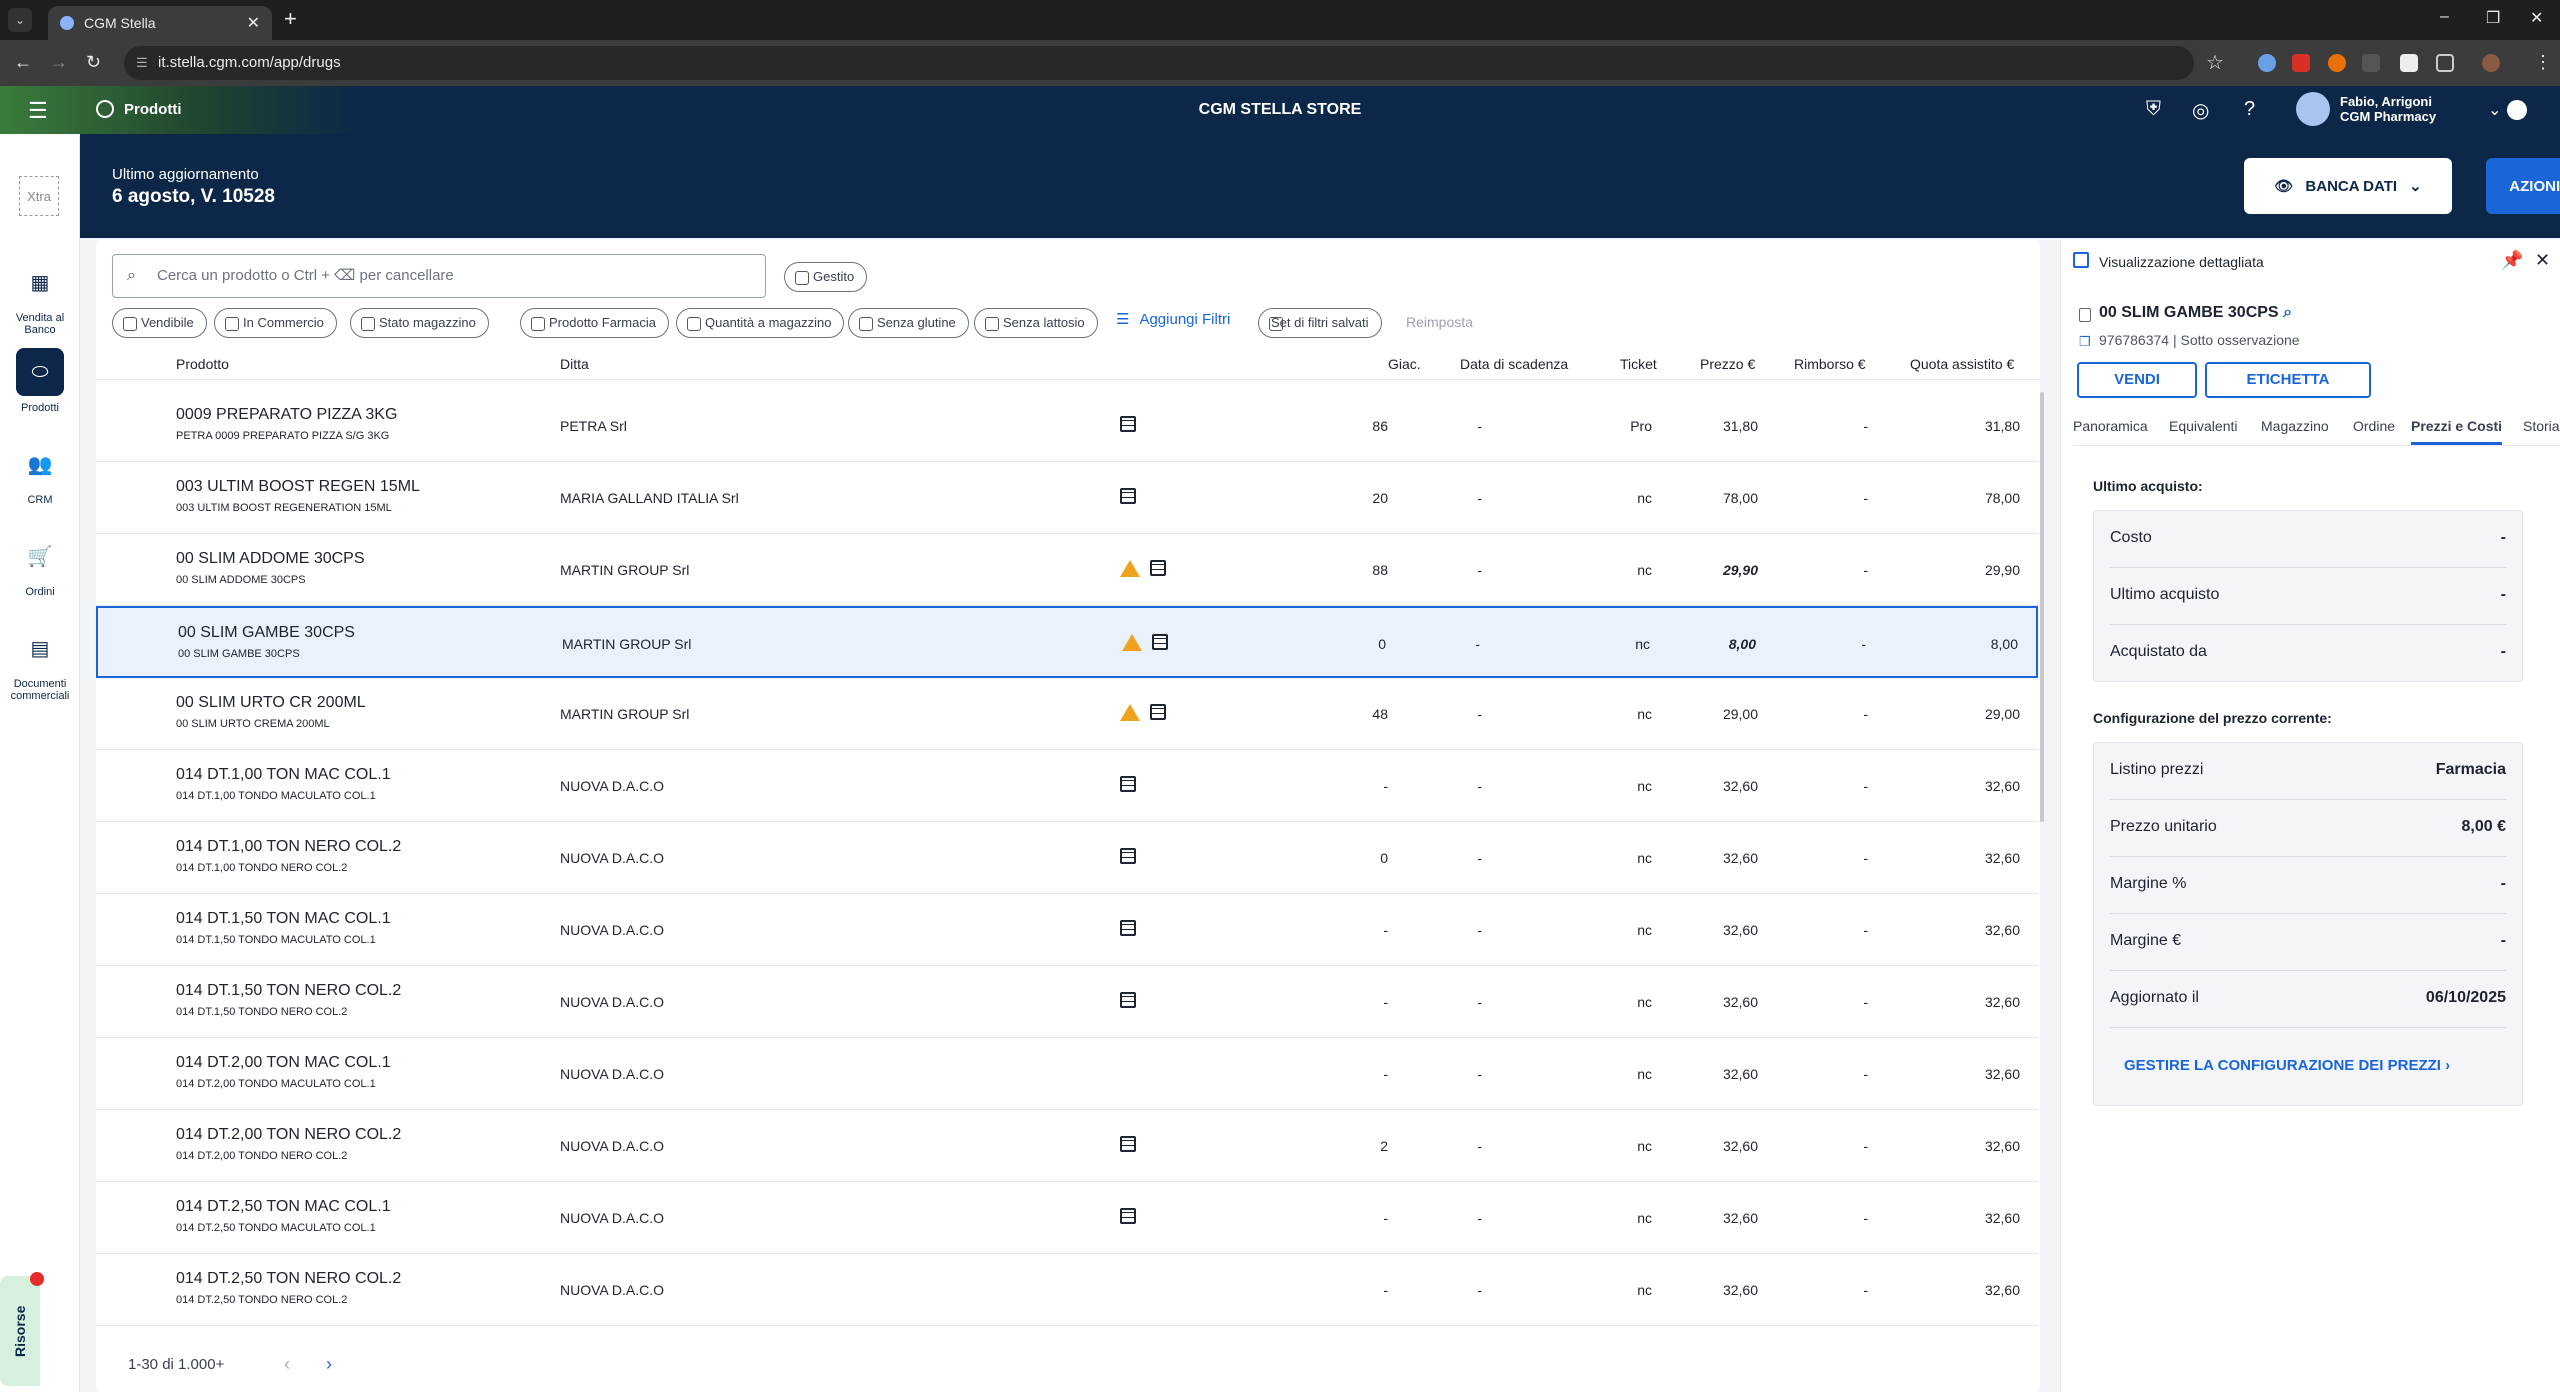  Describe the element at coordinates (2042, 607) in the screenshot. I see `table-scrollbar` at that location.